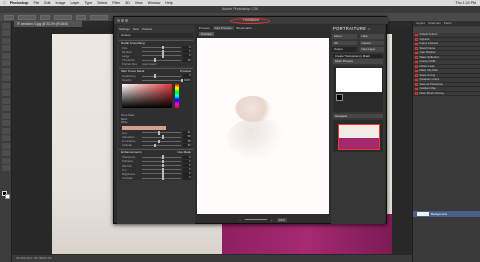  Describe the element at coordinates (127, 123) in the screenshot. I see `white-option: White` at that location.